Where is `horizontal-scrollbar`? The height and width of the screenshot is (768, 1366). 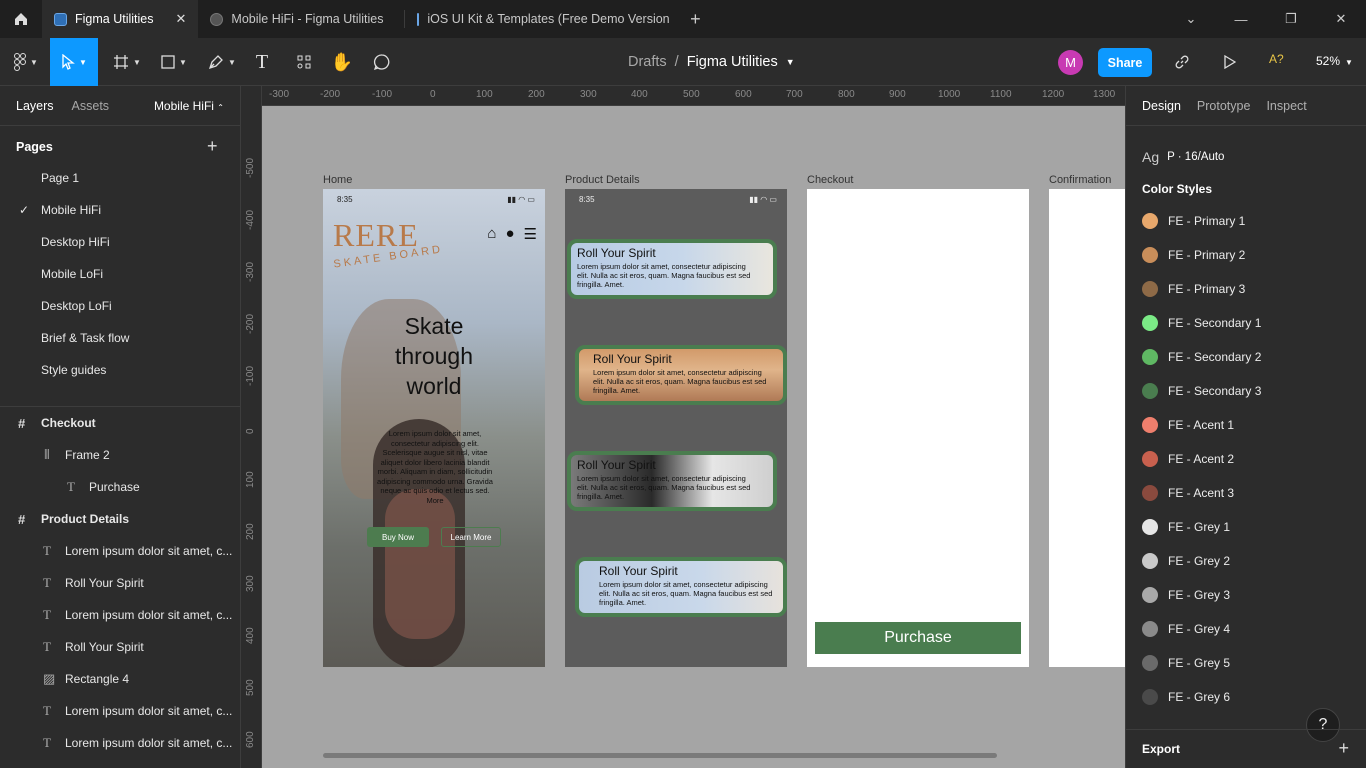
horizontal-scrollbar is located at coordinates (660, 755).